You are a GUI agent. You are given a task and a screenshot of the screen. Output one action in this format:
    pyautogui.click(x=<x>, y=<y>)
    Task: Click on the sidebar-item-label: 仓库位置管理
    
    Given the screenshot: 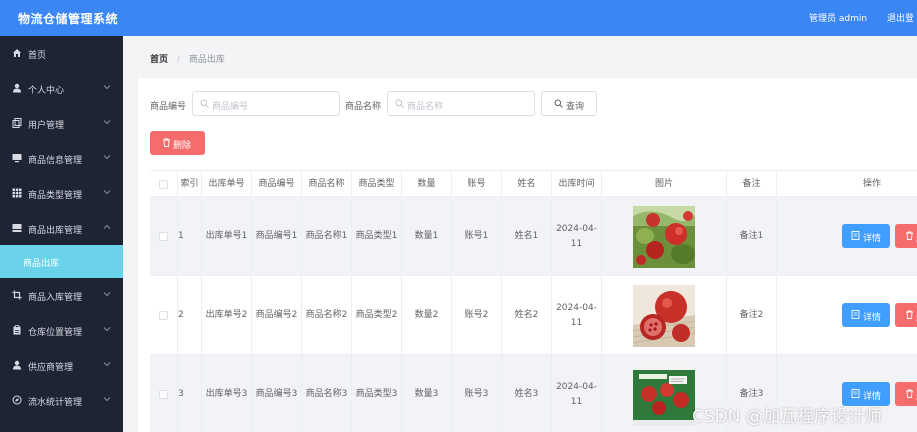 What is the action you would take?
    pyautogui.click(x=55, y=333)
    